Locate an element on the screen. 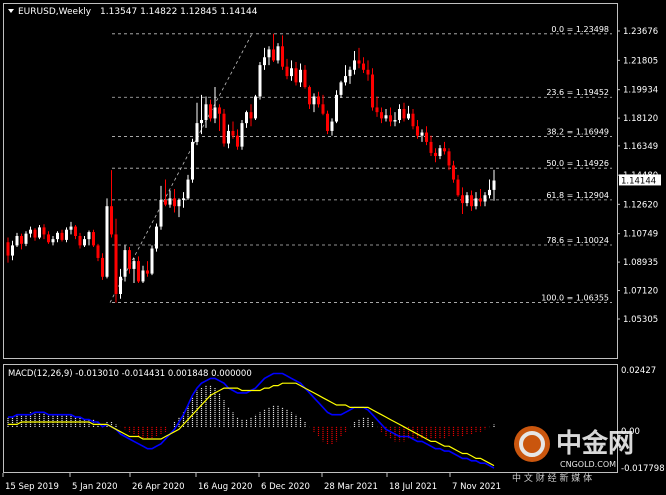 This screenshot has height=495, width=666. current-price-label: 1.14144 is located at coordinates (638, 181).